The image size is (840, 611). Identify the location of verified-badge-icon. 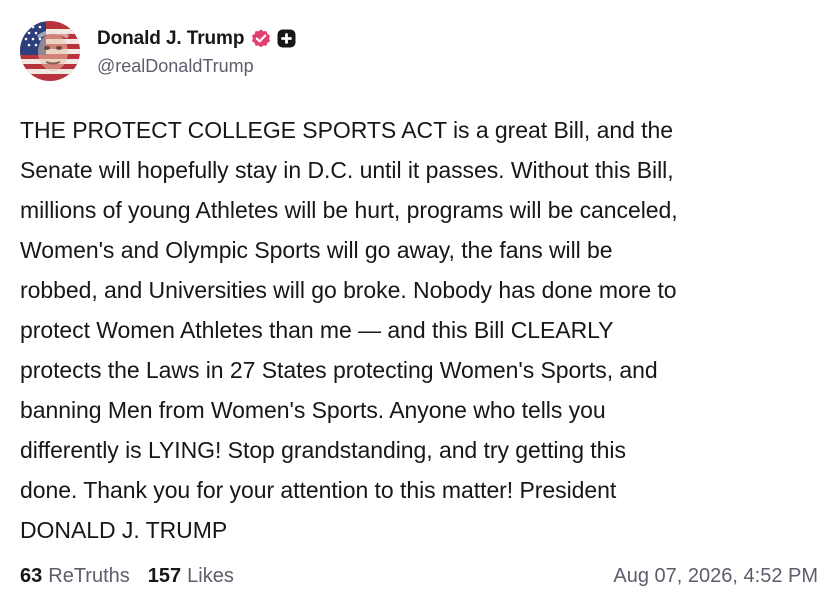
(261, 39).